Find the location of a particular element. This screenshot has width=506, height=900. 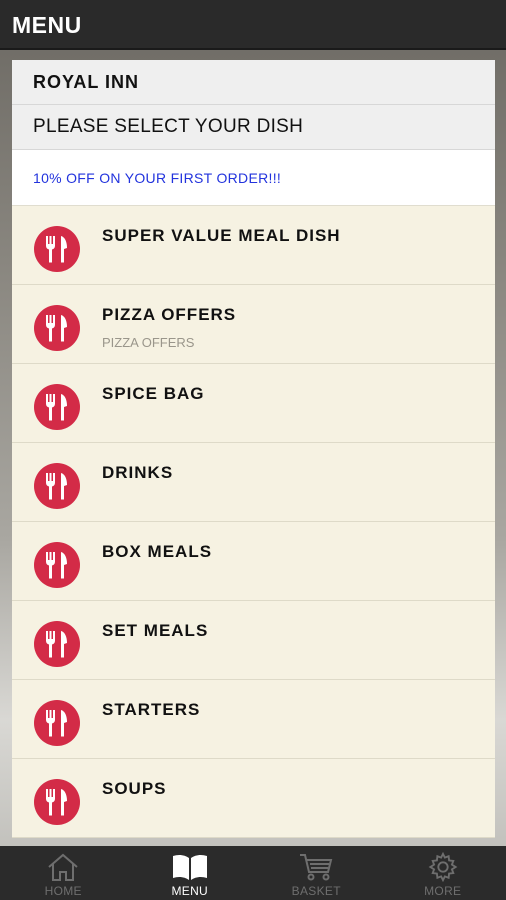

tab-label: MORE is located at coordinates (443, 891).